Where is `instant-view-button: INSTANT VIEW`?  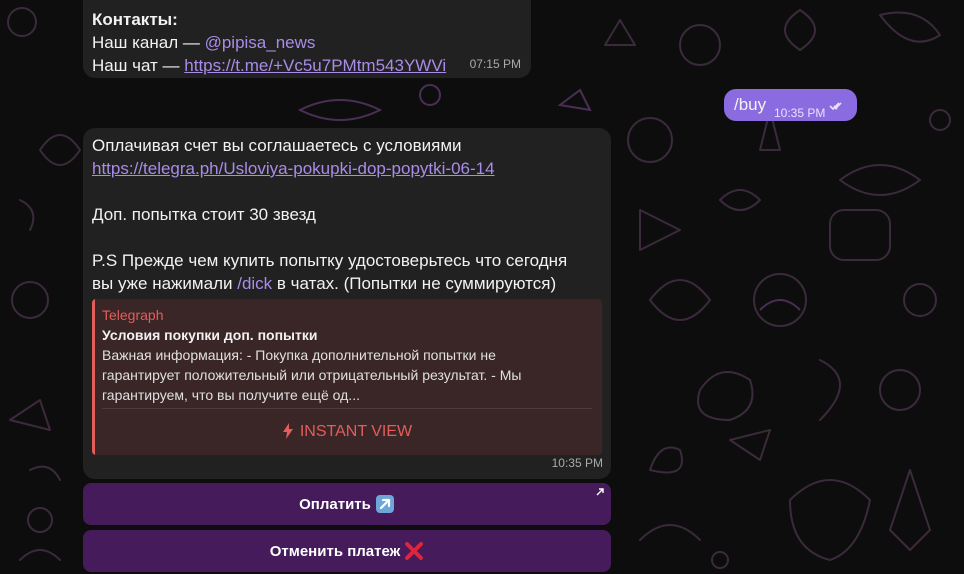
instant-view-button: INSTANT VIEW is located at coordinates (347, 431).